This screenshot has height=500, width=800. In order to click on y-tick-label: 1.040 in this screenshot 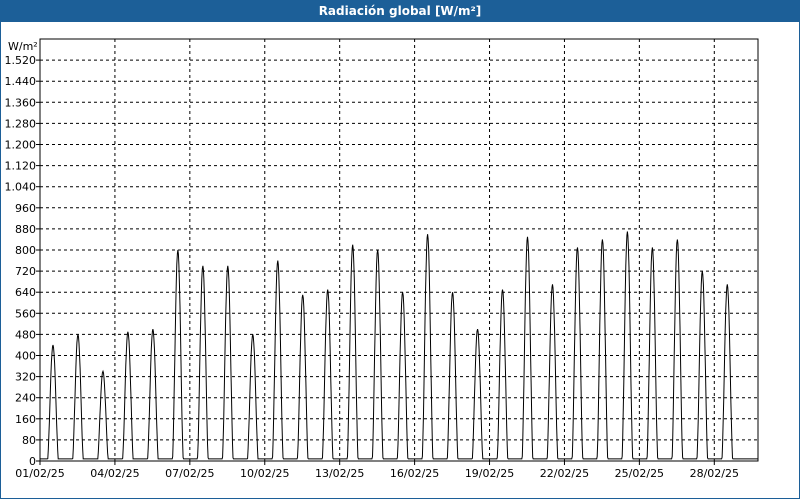, I will do `click(21, 187)`.